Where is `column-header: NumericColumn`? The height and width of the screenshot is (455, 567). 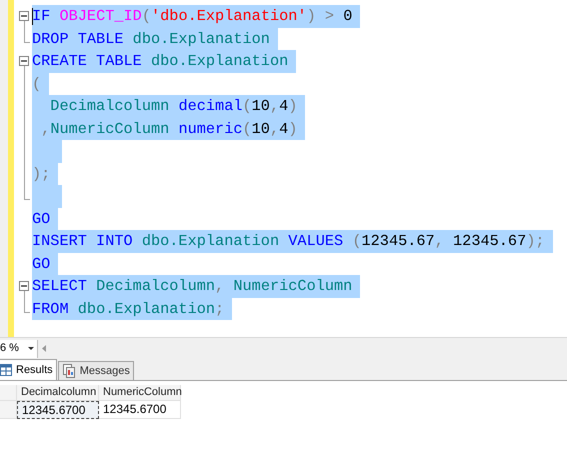 column-header: NumericColumn is located at coordinates (140, 393).